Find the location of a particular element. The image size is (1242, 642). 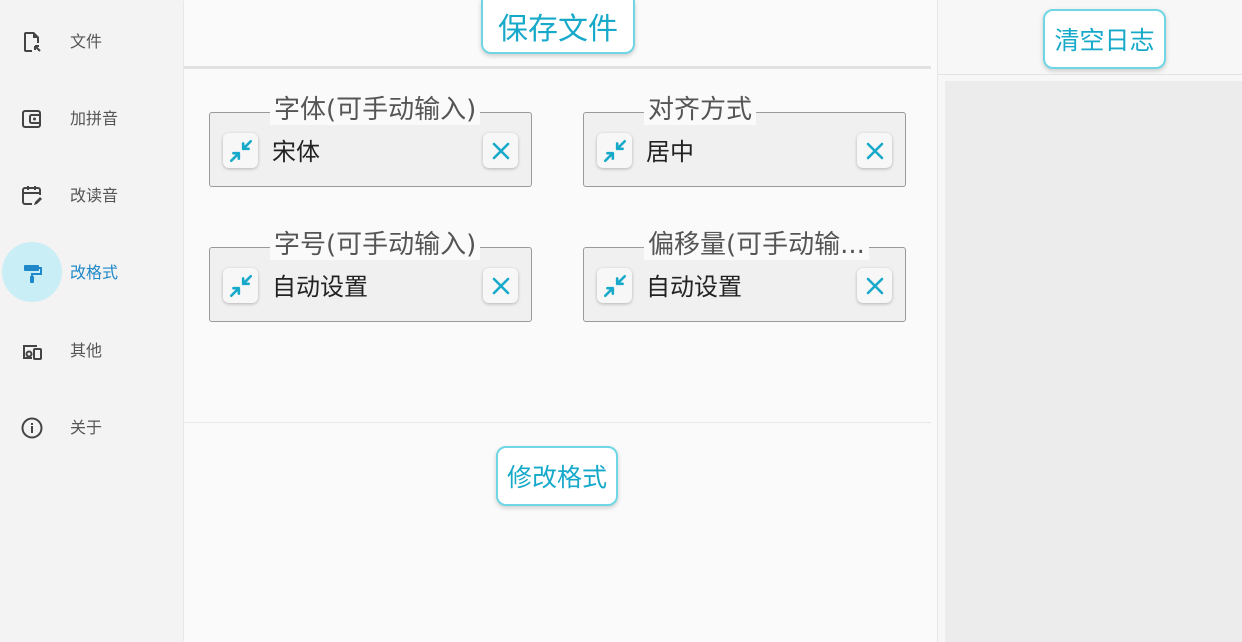

sidebar-item-file: 文件 is located at coordinates (91, 42).